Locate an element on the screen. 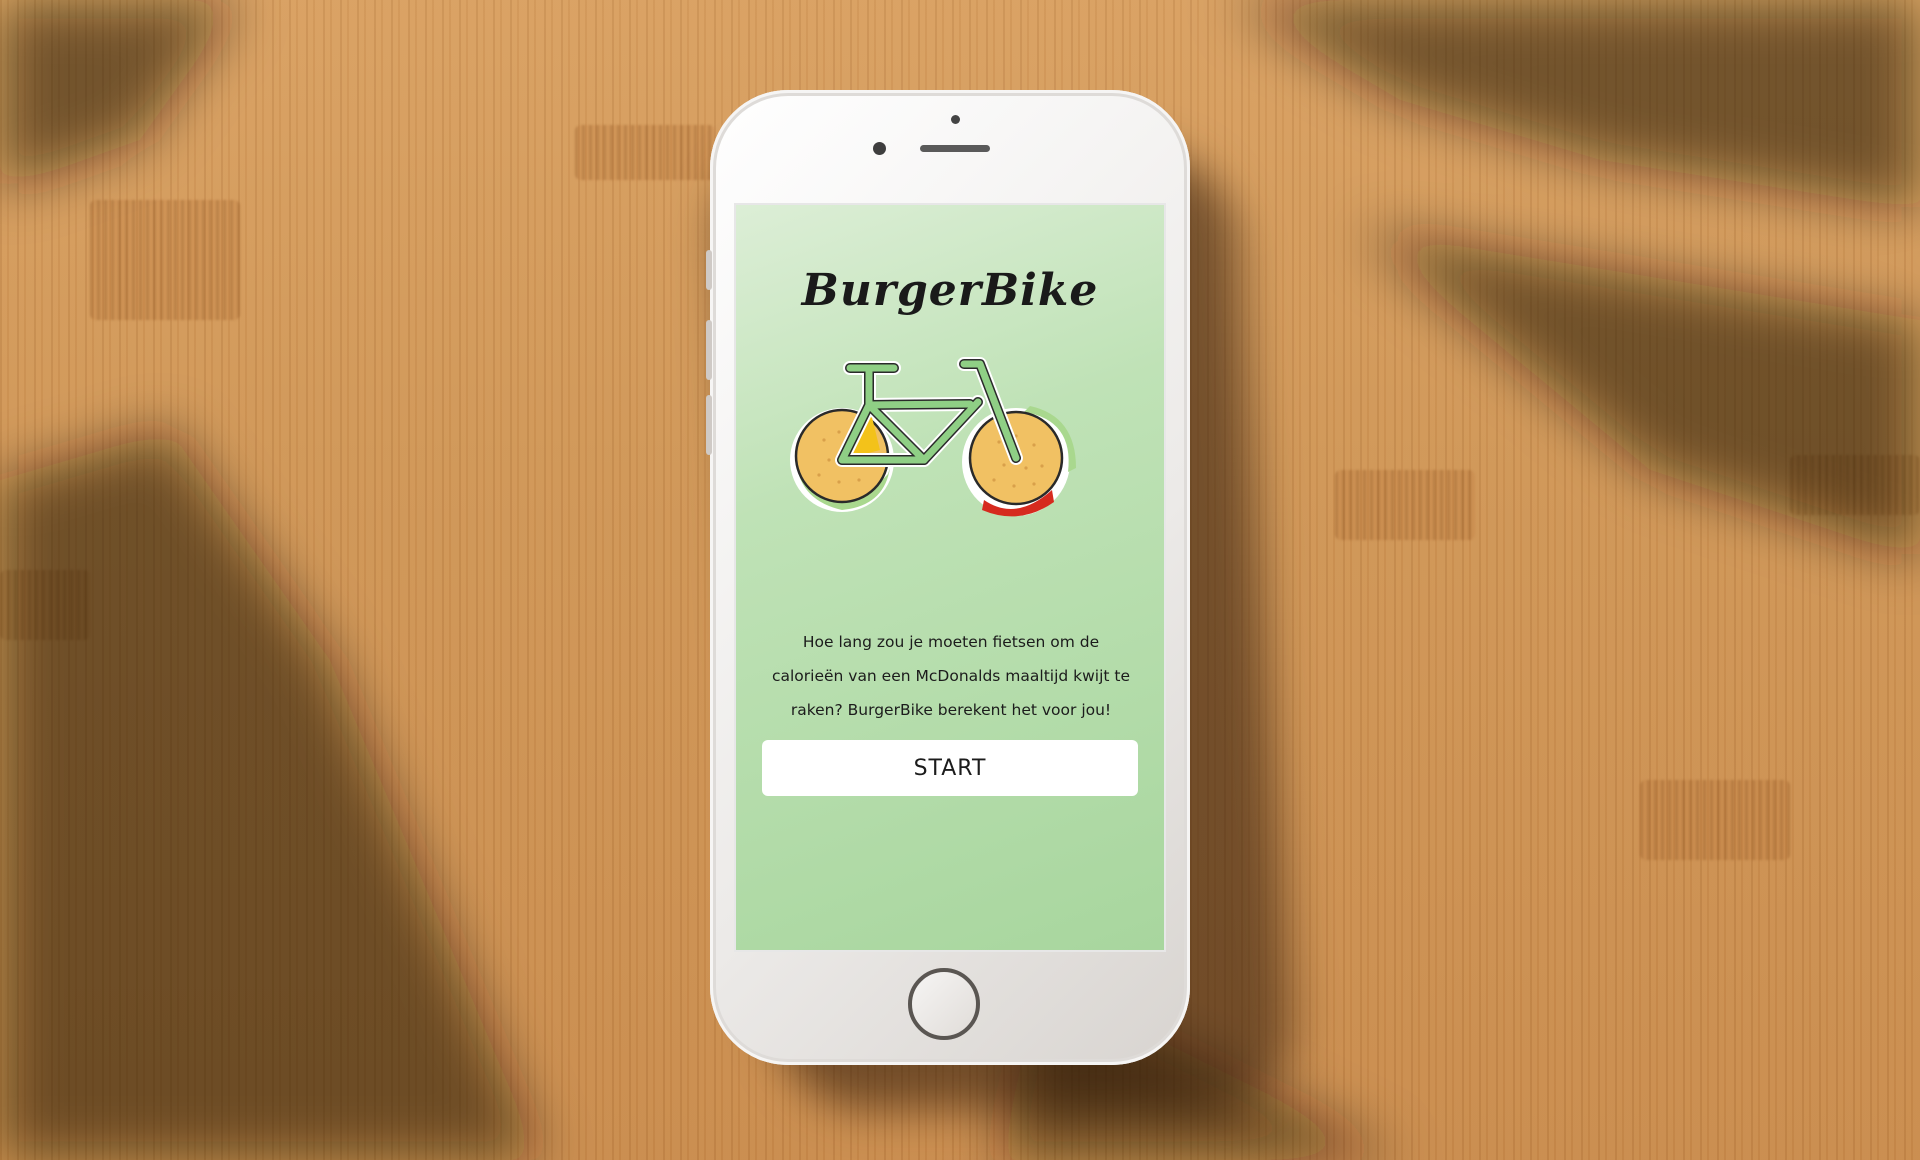 The height and width of the screenshot is (1160, 1920). volume-up-button is located at coordinates (709, 350).